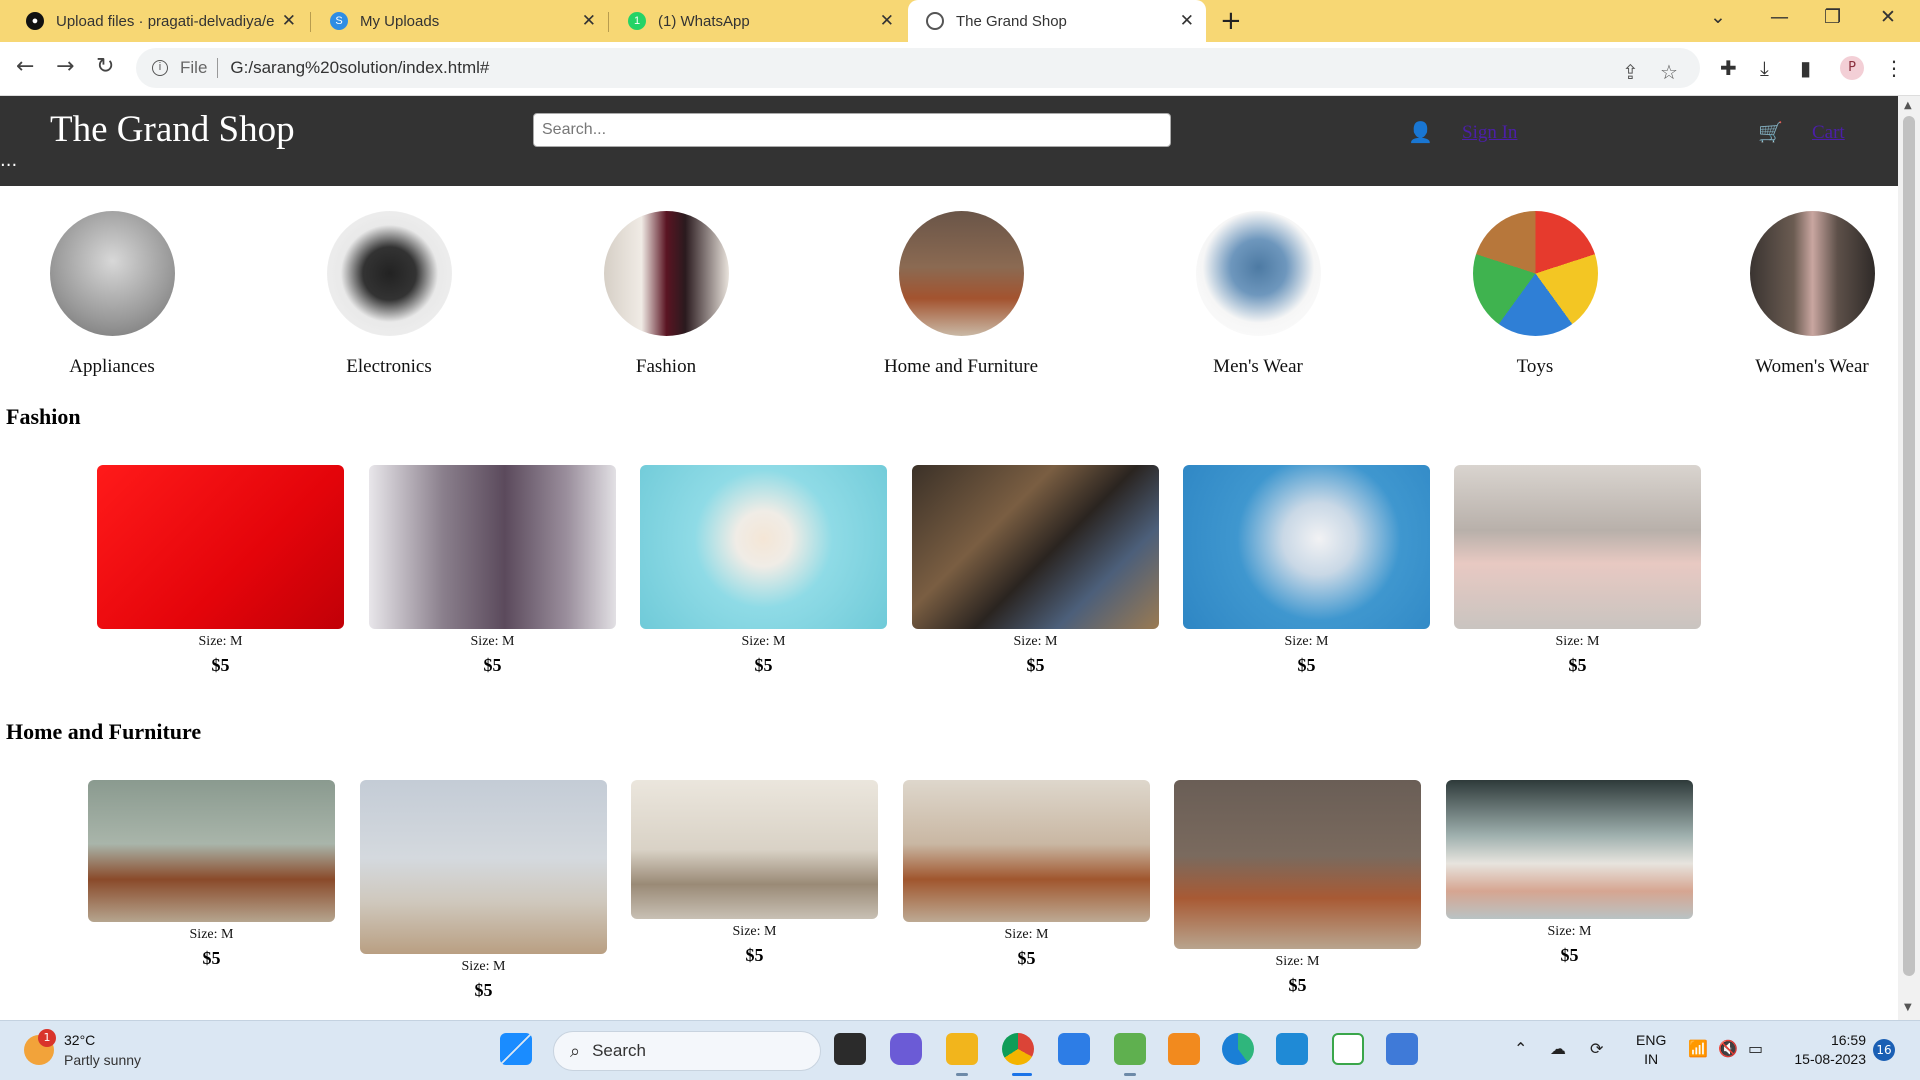 This screenshot has width=1920, height=1080. What do you see at coordinates (1718, 17) in the screenshot?
I see `tab-search-icon: ⌄` at bounding box center [1718, 17].